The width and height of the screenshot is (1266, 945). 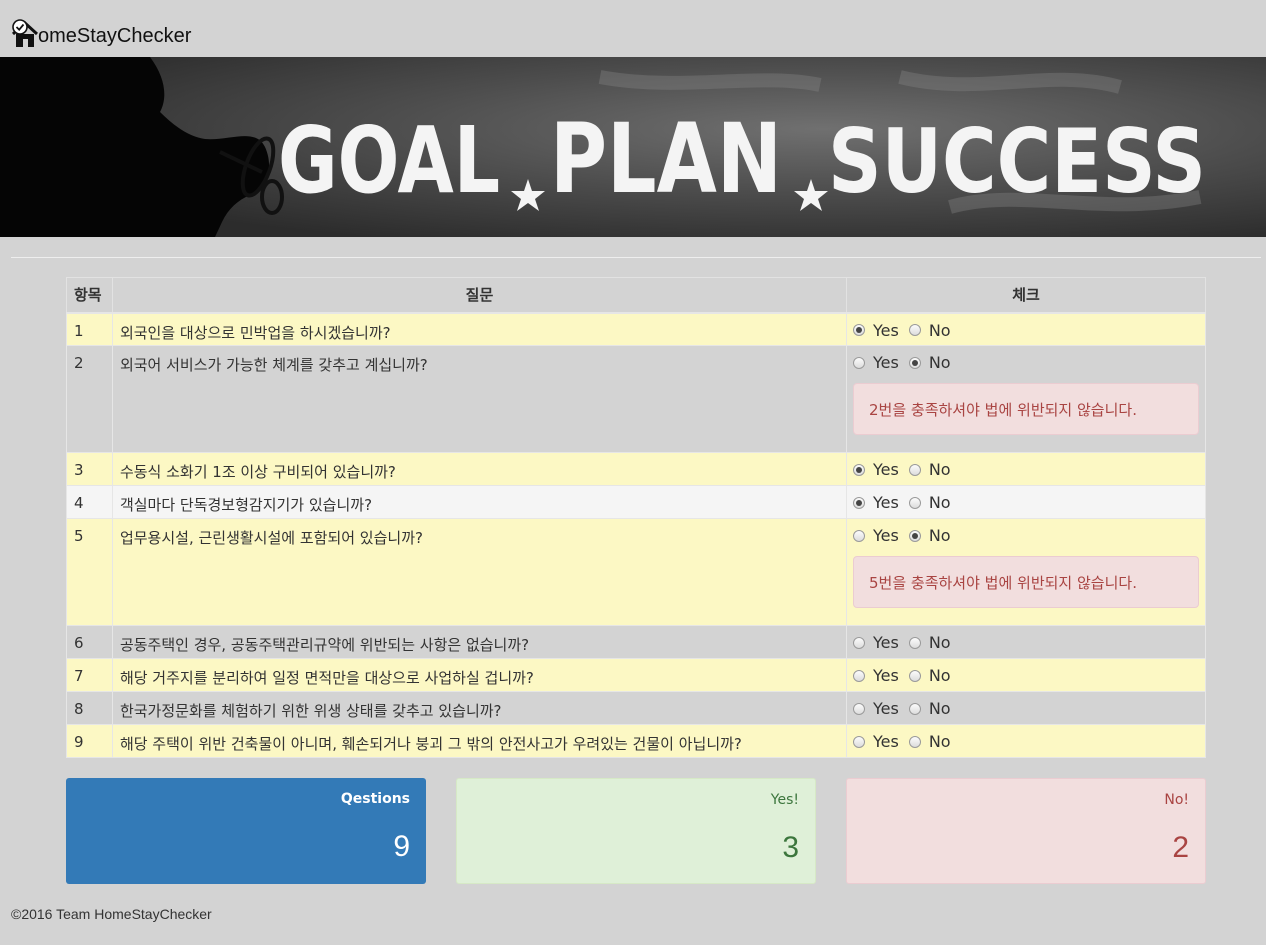 I want to click on table-row: 4 객실마다 단독경보형감지기가 있습니까? Yes No, so click(x=636, y=502).